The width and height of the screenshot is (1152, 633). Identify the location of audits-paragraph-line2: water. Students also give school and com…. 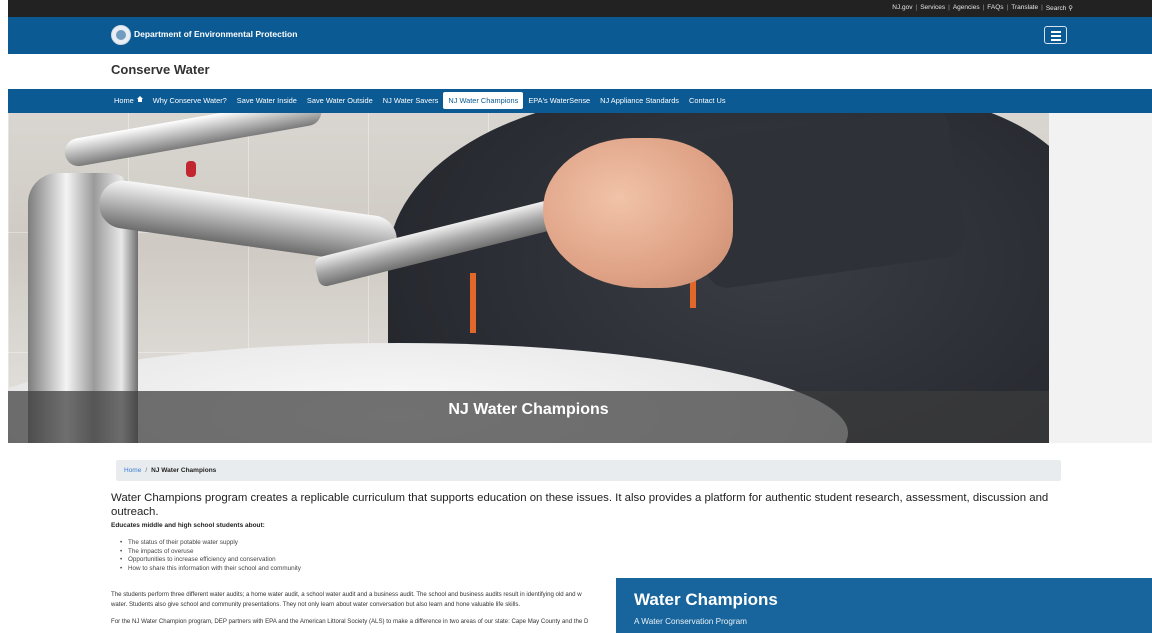
(316, 604).